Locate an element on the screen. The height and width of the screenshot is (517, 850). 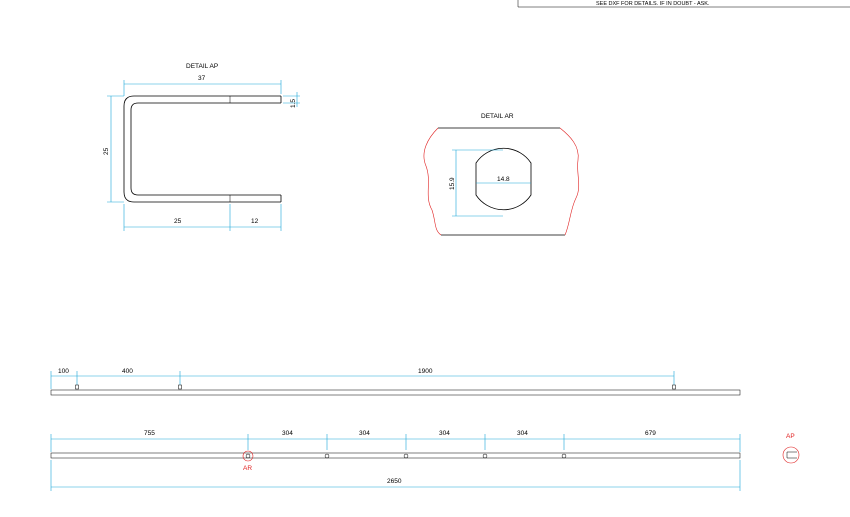
dim-bottom-6: 679 is located at coordinates (650, 433).